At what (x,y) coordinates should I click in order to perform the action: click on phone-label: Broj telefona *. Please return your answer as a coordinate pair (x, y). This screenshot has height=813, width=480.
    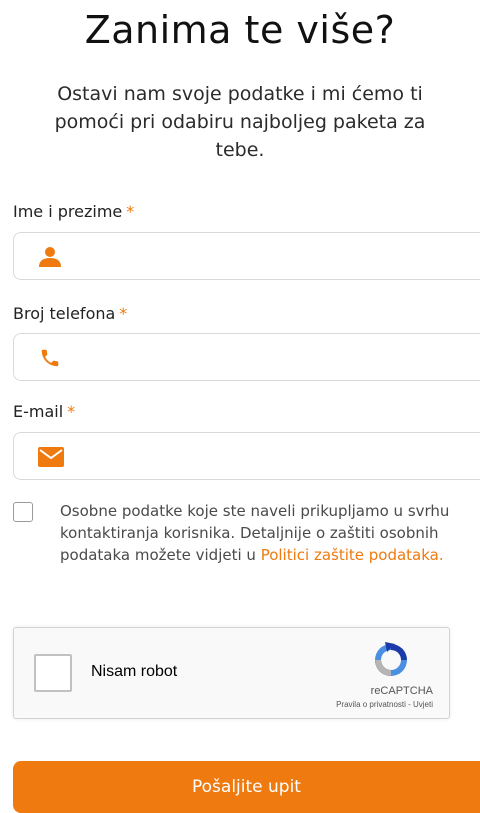
    Looking at the image, I should click on (70, 313).